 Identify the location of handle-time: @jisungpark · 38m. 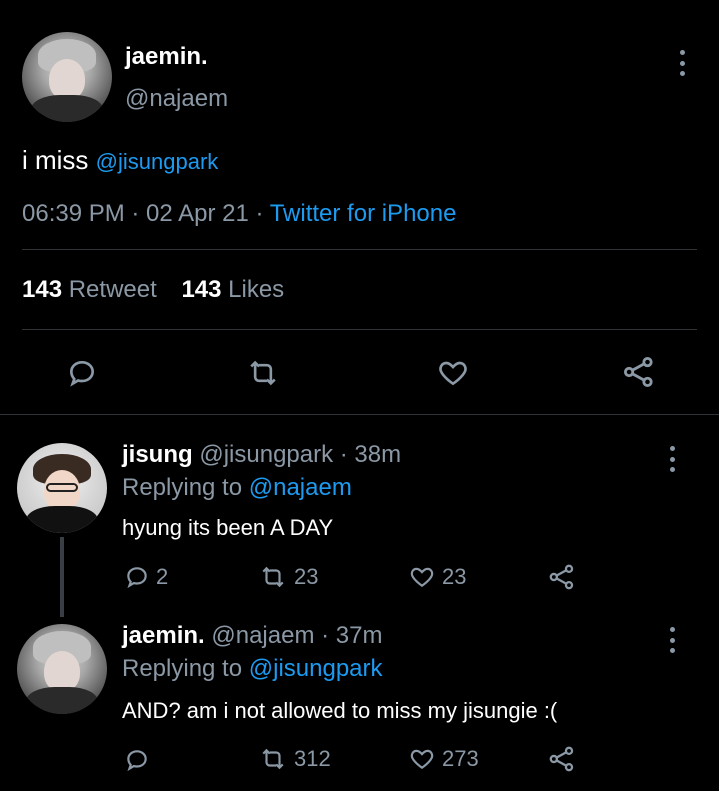
(300, 454).